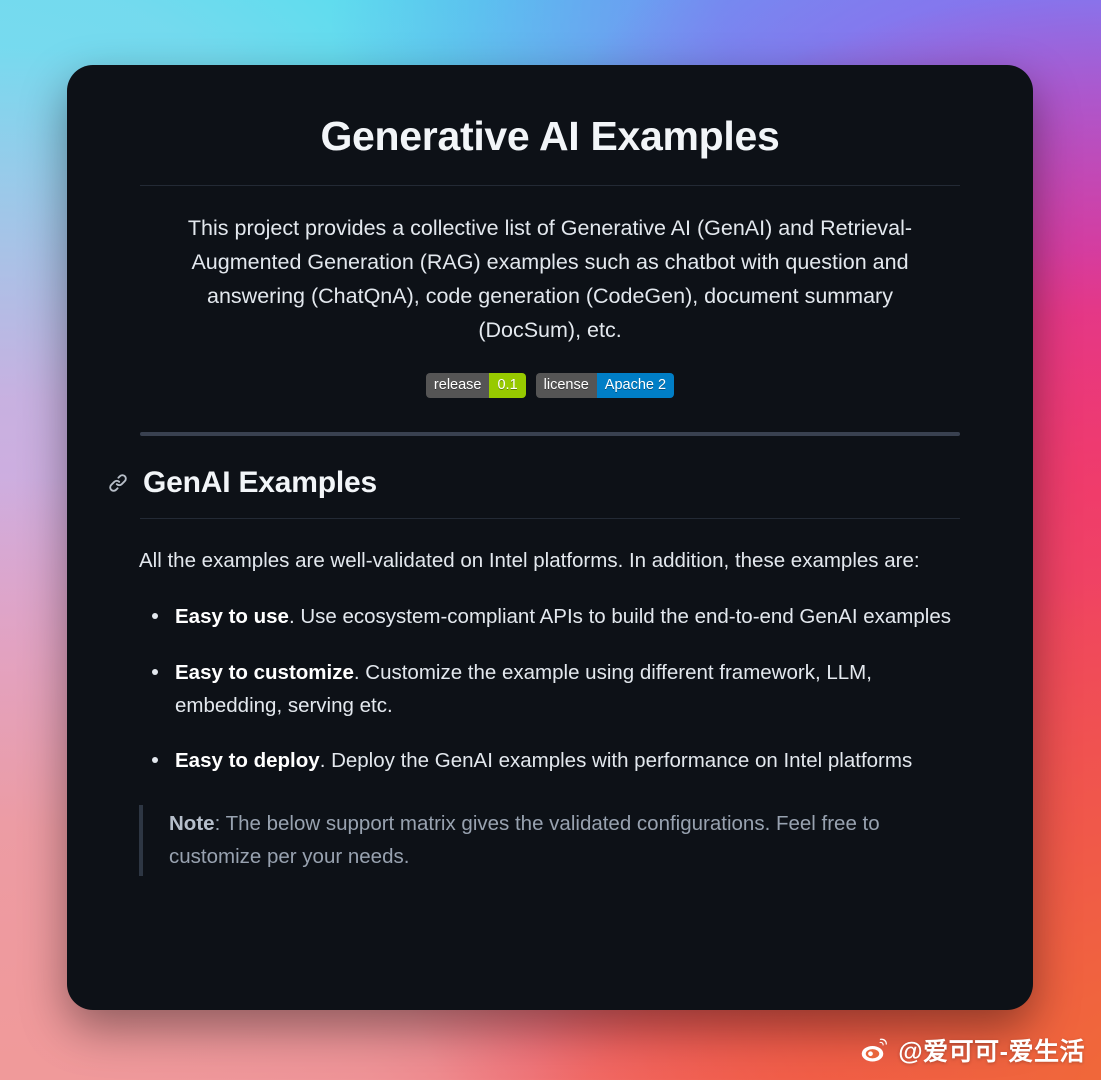 This screenshot has height=1080, width=1101. Describe the element at coordinates (192, 824) in the screenshot. I see `note-label: Note` at that location.